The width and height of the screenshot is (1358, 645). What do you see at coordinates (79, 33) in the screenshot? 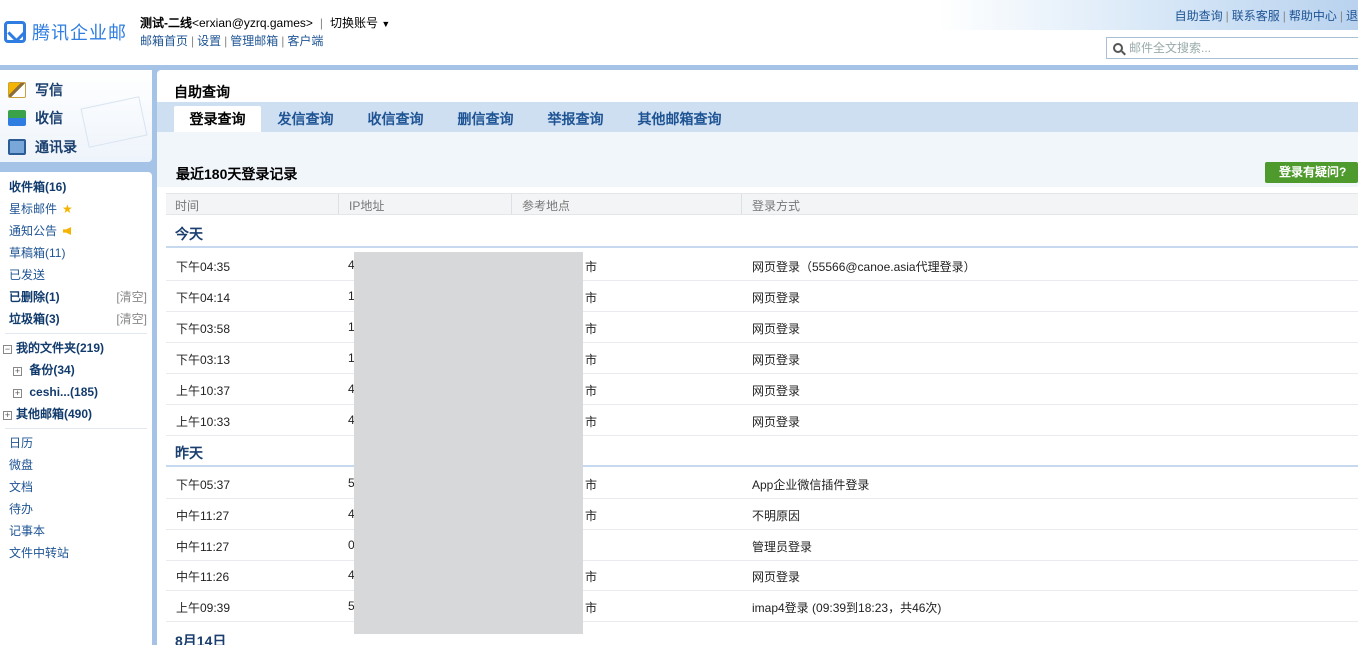
I see `logo-text: 腾讯企业邮` at bounding box center [79, 33].